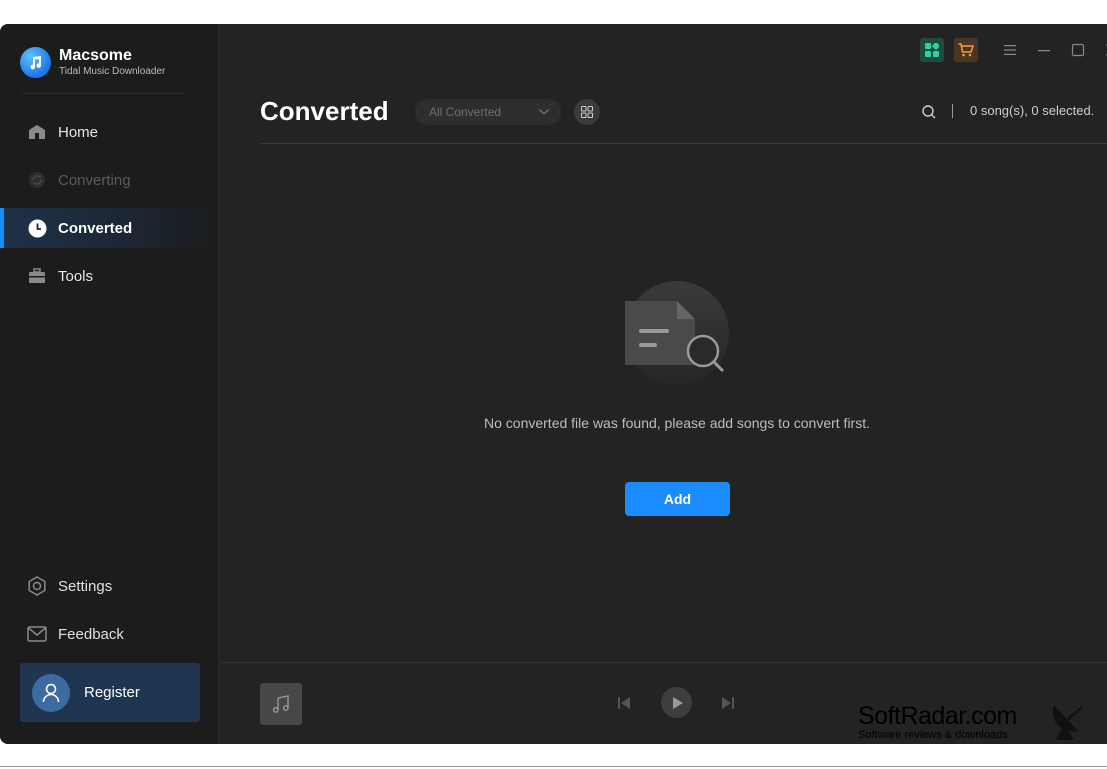 This screenshot has width=1107, height=769. I want to click on brand-subtitle: Tidal Music Downloader, so click(112, 71).